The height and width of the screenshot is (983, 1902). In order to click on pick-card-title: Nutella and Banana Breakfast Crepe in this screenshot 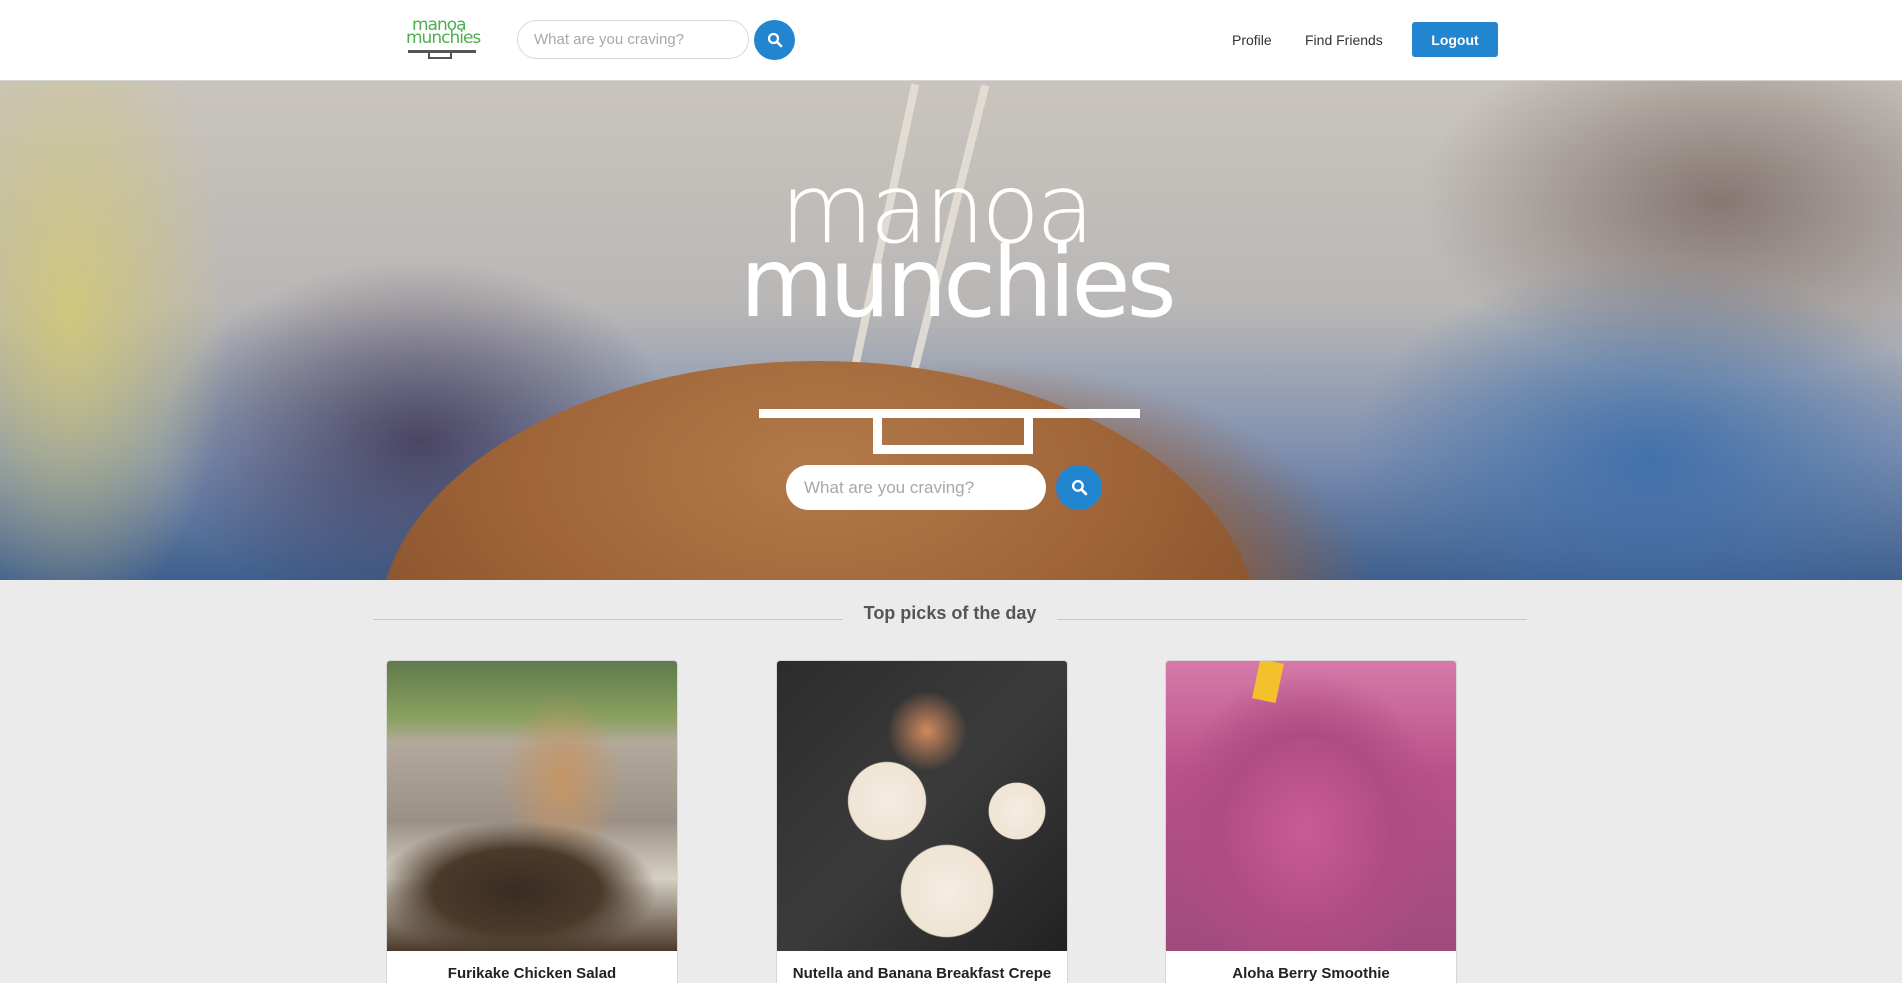, I will do `click(922, 973)`.